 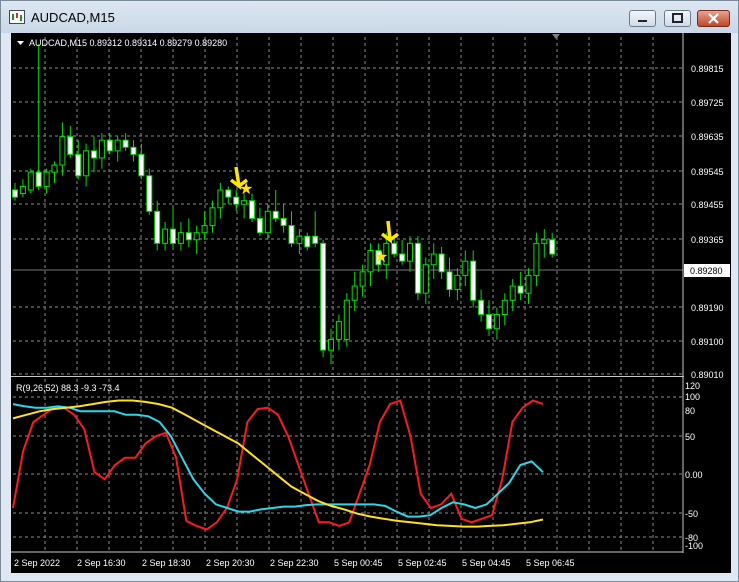 I want to click on title-bar: AUDCAD,M15, so click(x=369, y=17).